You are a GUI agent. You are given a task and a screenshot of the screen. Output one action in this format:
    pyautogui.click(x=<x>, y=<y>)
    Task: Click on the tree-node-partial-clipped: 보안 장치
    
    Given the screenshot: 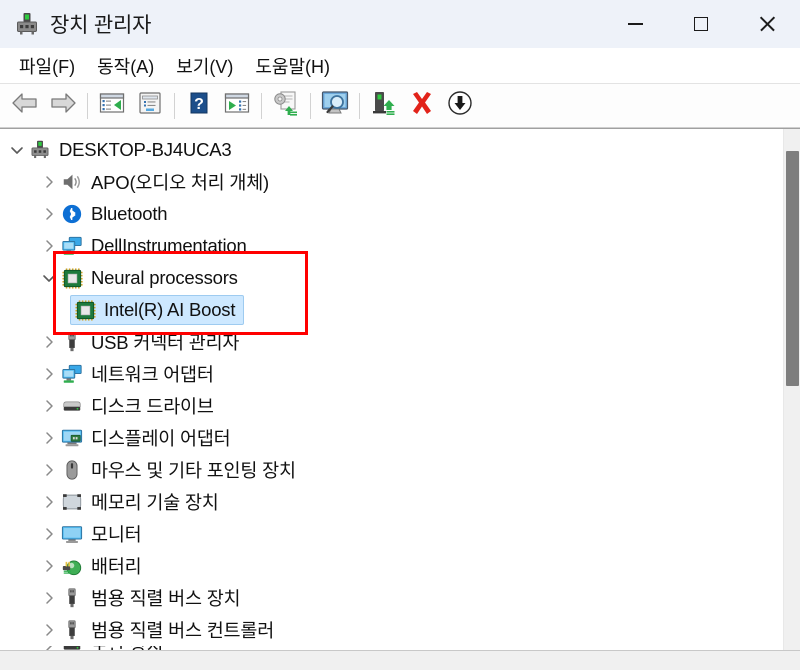 What is the action you would take?
    pyautogui.click(x=391, y=648)
    